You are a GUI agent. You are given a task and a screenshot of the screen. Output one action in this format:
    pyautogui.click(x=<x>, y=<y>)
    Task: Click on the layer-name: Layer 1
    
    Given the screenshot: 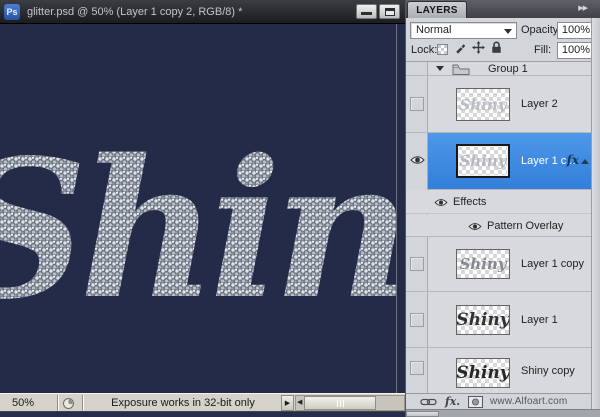 What is the action you would take?
    pyautogui.click(x=539, y=319)
    